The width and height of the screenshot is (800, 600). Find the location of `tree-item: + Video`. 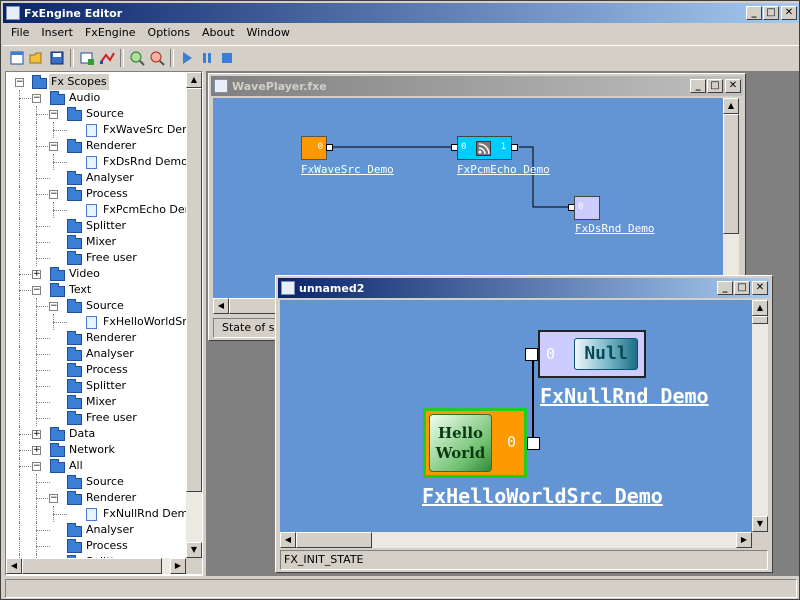

tree-item: + Video is located at coordinates (96, 274).